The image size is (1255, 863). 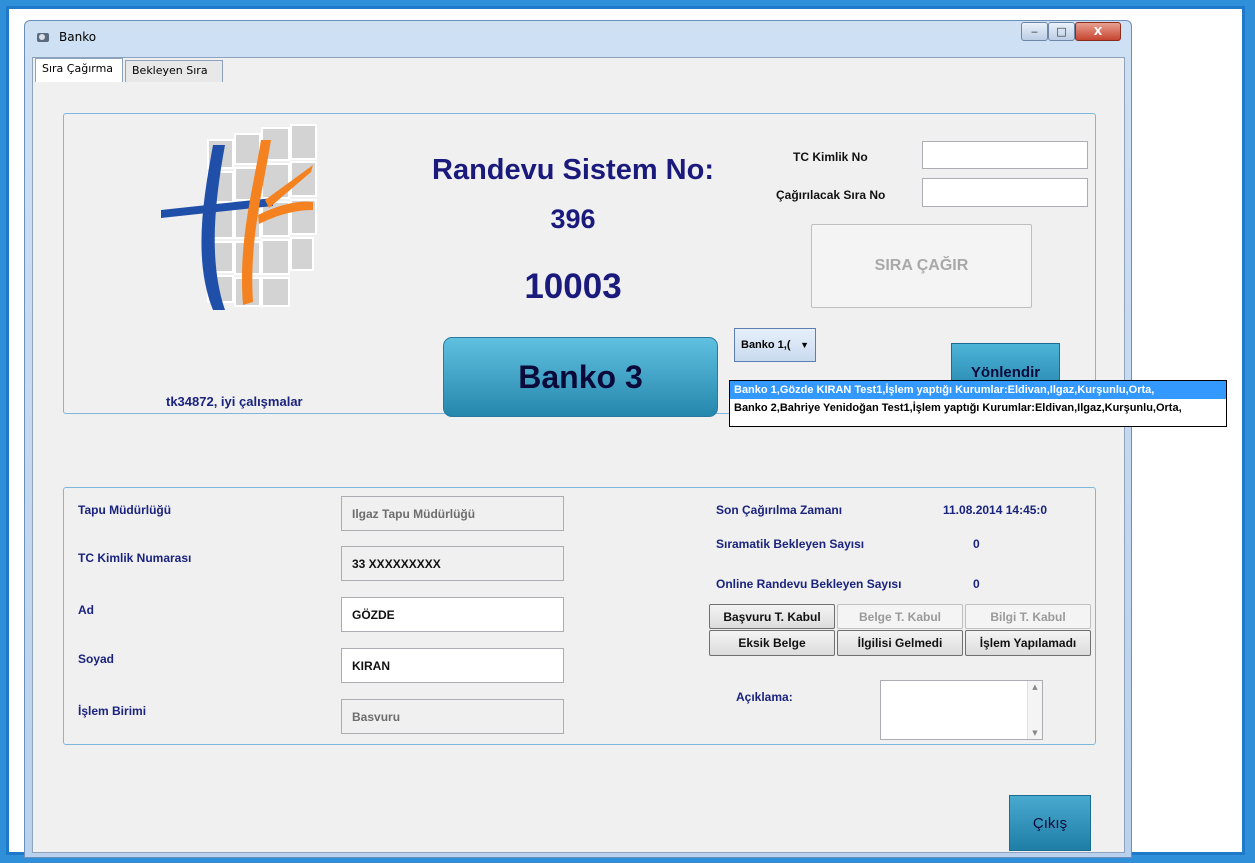 I want to click on tc-kimlik-no-label: TC Kimlik No, so click(x=830, y=157).